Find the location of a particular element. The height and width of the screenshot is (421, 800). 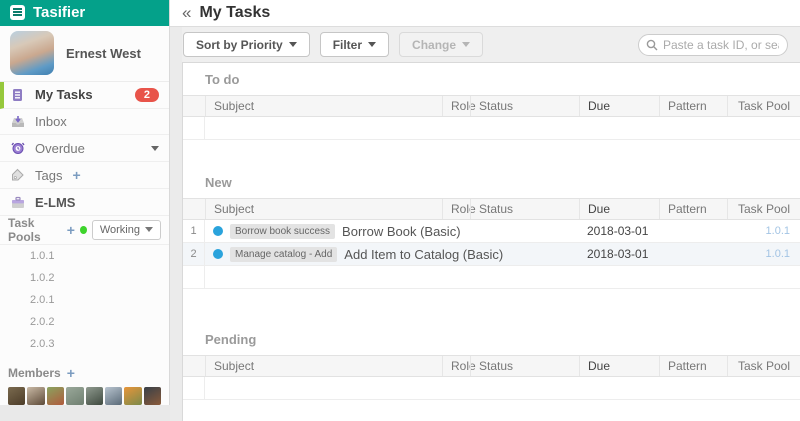

sidebar-item-label: My Tasks is located at coordinates (64, 95).